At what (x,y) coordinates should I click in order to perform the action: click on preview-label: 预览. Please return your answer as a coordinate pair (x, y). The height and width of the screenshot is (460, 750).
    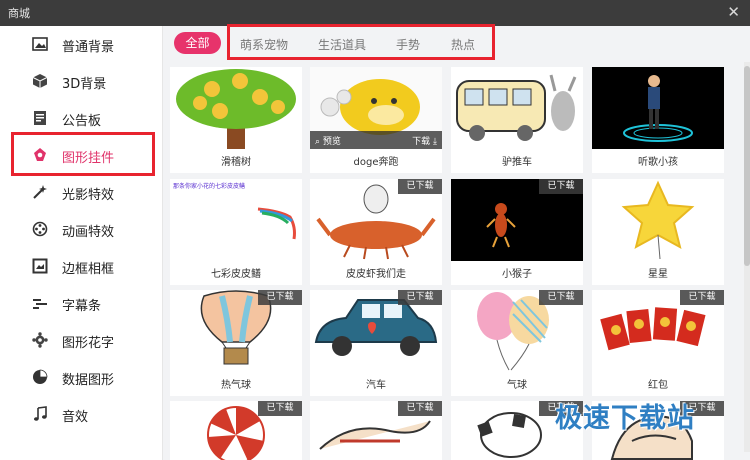
    Looking at the image, I should click on (331, 142).